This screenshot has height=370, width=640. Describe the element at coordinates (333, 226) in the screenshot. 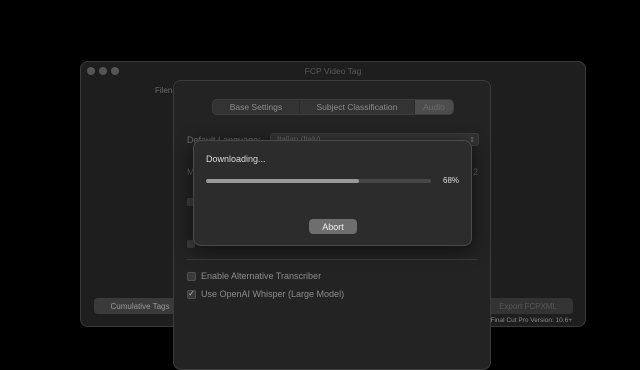

I see `abort-button: Abort` at that location.